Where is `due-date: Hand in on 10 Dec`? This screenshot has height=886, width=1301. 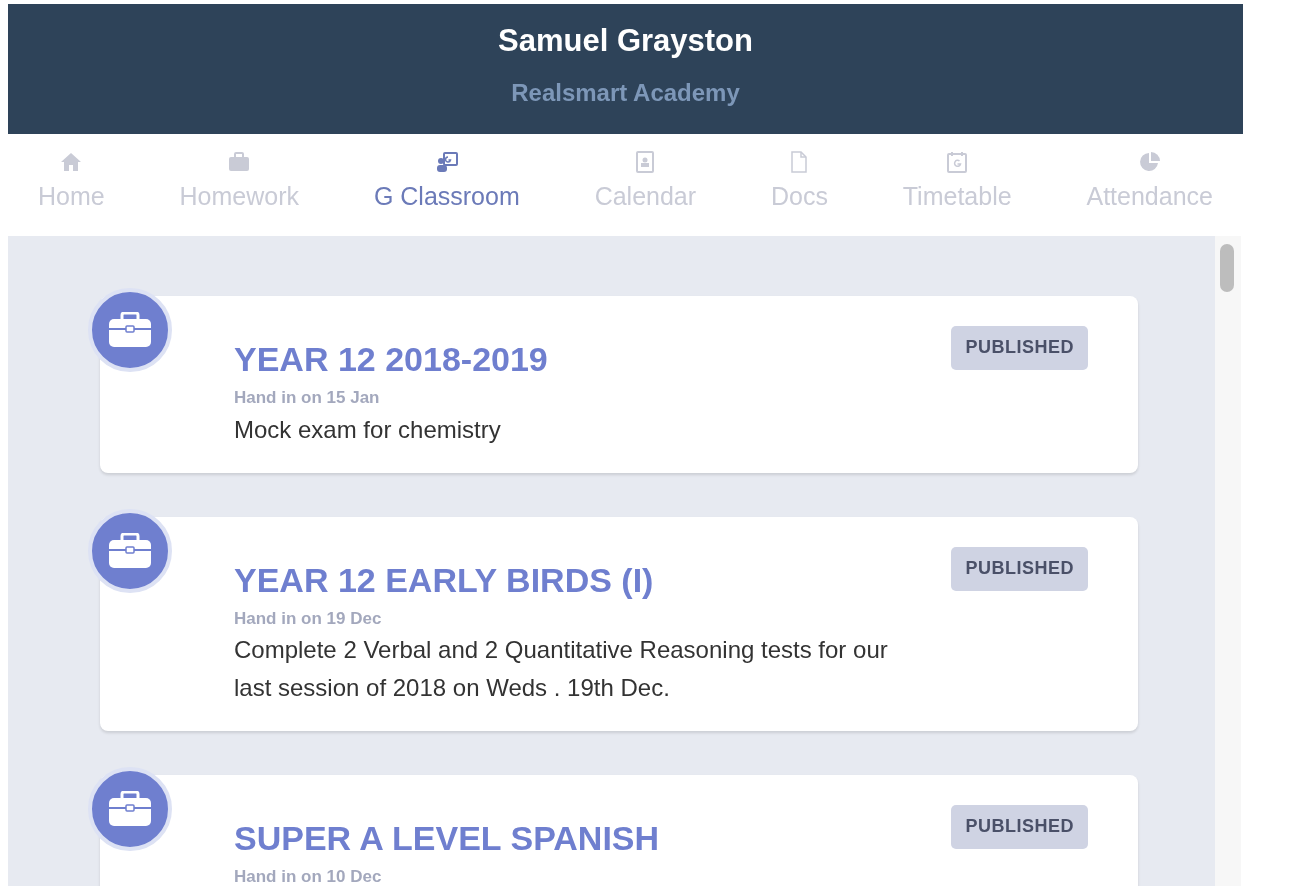 due-date: Hand in on 10 Dec is located at coordinates (308, 876).